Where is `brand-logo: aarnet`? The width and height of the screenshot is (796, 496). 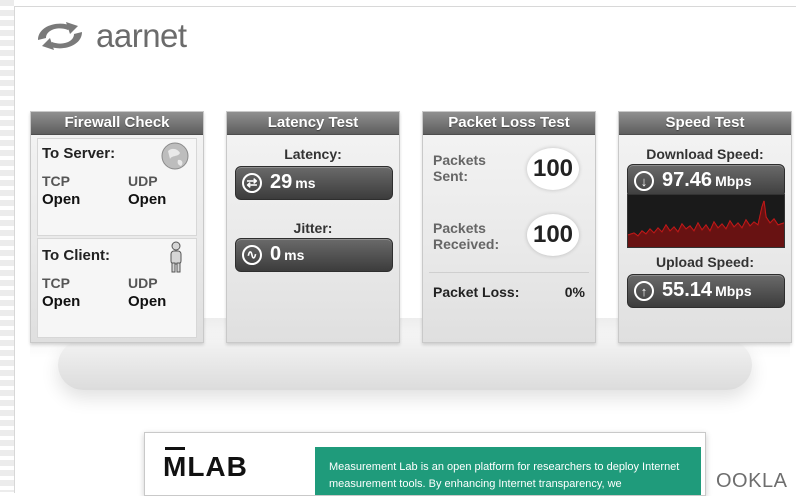 brand-logo: aarnet is located at coordinates (108, 36).